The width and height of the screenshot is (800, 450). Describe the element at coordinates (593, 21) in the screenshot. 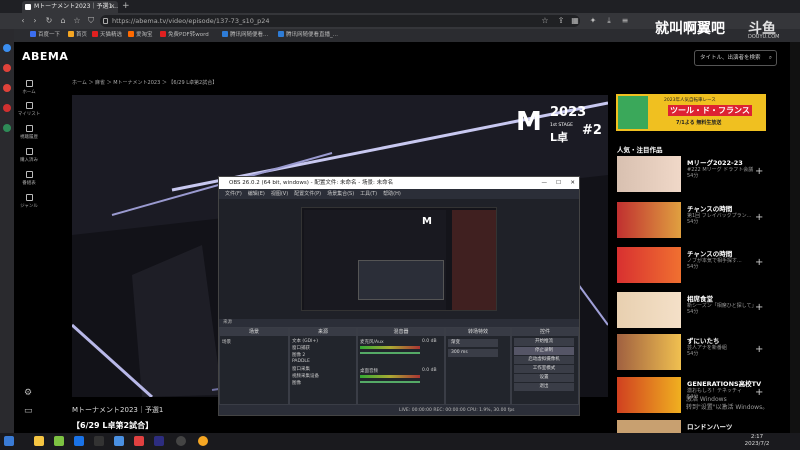

I see `extension-icon: ✦` at that location.